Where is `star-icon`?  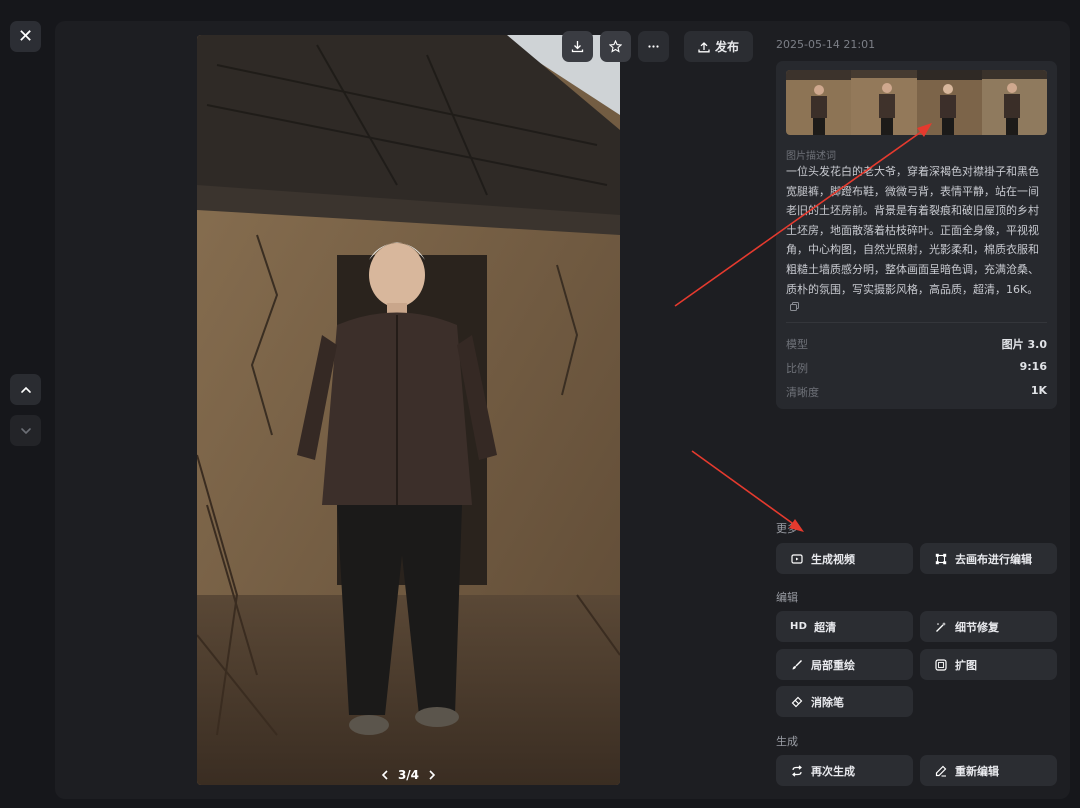 star-icon is located at coordinates (615, 46).